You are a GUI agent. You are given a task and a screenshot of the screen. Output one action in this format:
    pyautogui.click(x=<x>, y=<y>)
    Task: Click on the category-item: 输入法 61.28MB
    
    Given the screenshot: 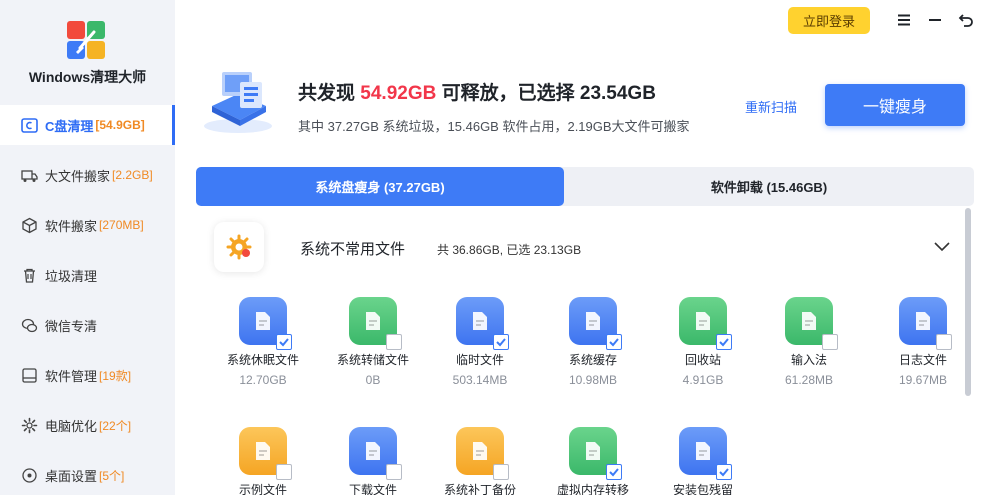 What is the action you would take?
    pyautogui.click(x=809, y=342)
    